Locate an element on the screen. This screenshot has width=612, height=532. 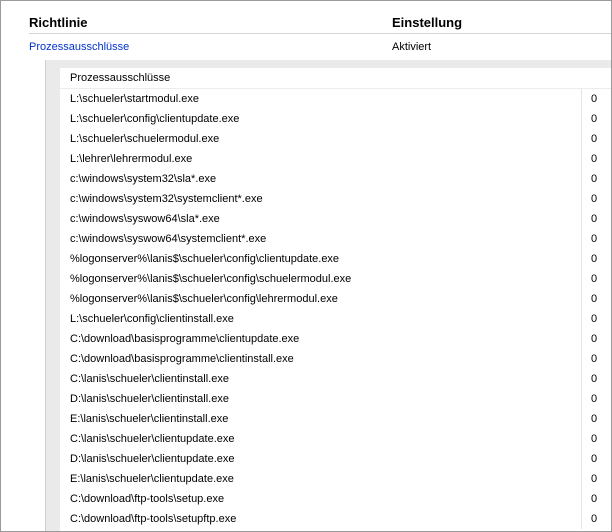
exclusion-path: C:\lanis\schueler\clientupdate.exe is located at coordinates (152, 439).